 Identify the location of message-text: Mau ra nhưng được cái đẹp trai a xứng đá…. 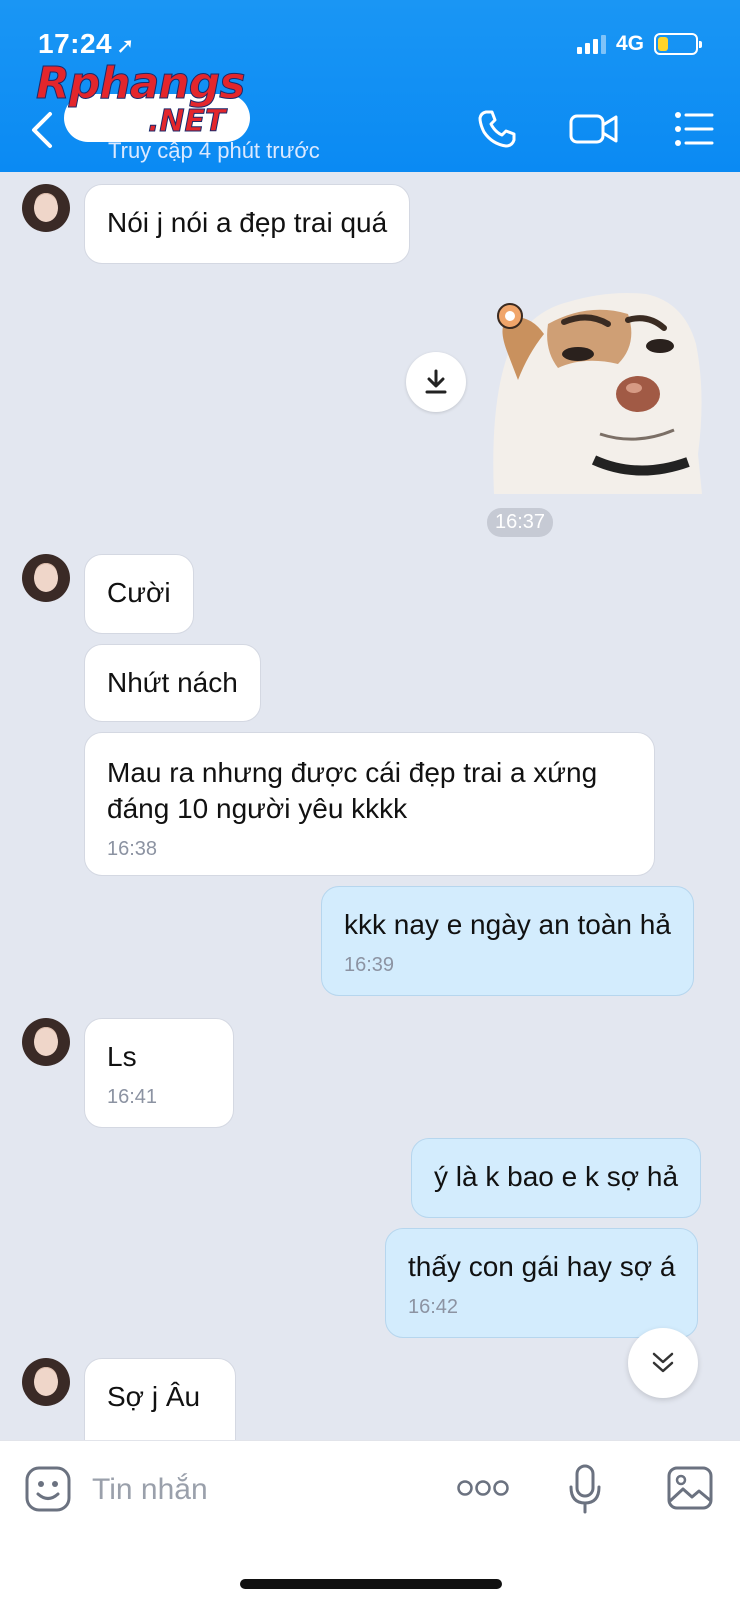
(352, 790).